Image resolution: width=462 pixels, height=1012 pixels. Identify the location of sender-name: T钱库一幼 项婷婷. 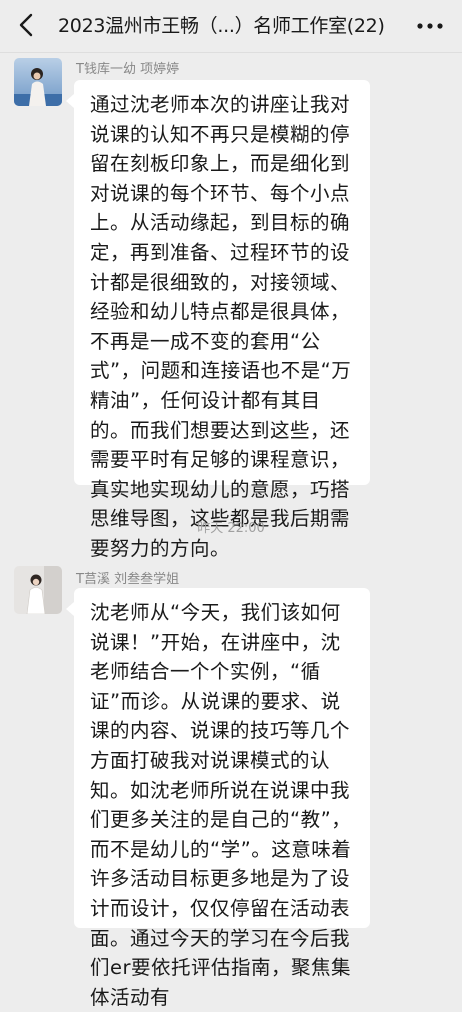
(128, 69).